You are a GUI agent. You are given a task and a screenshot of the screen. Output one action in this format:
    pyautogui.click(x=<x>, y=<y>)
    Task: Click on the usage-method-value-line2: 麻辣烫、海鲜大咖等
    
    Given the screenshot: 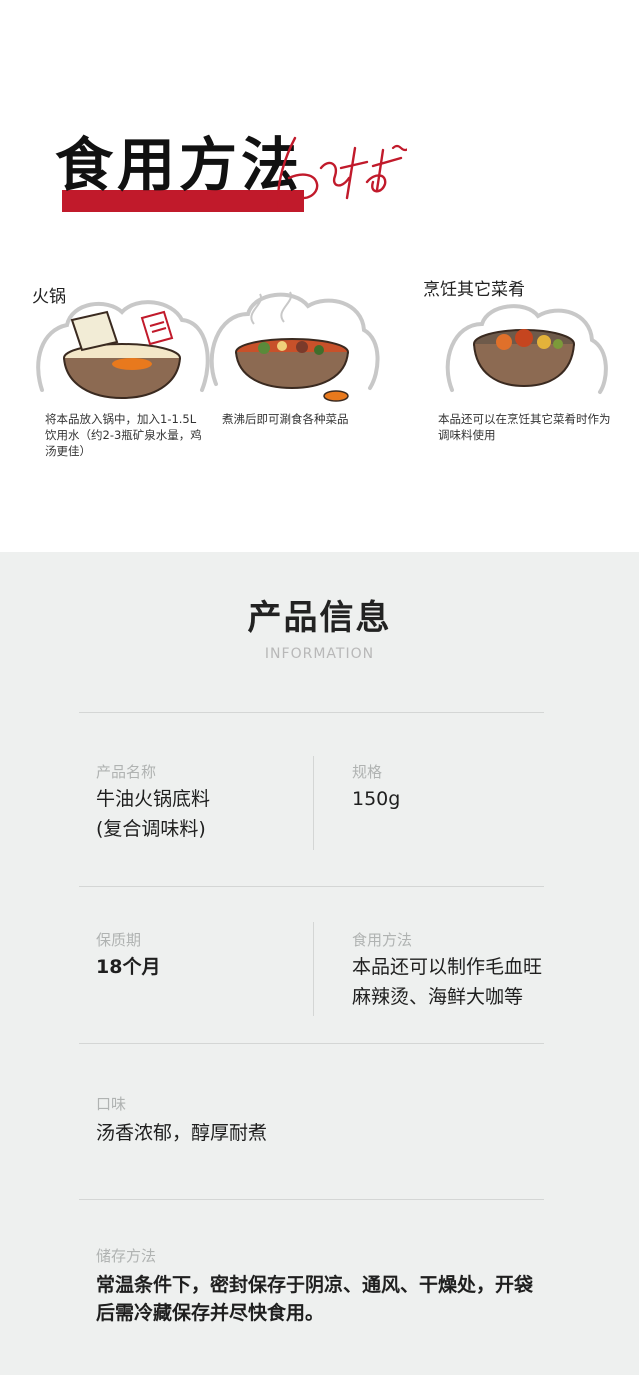 What is the action you would take?
    pyautogui.click(x=438, y=997)
    